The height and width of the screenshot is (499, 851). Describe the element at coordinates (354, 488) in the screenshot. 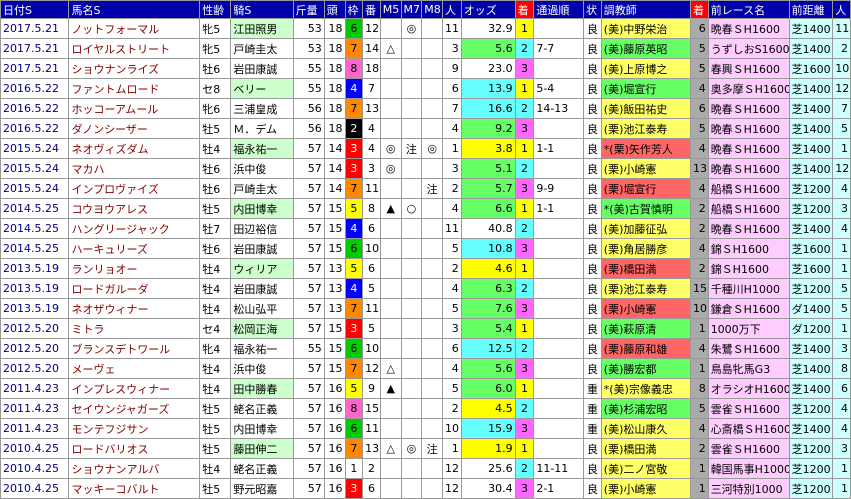

I see `table-cell: 3` at that location.